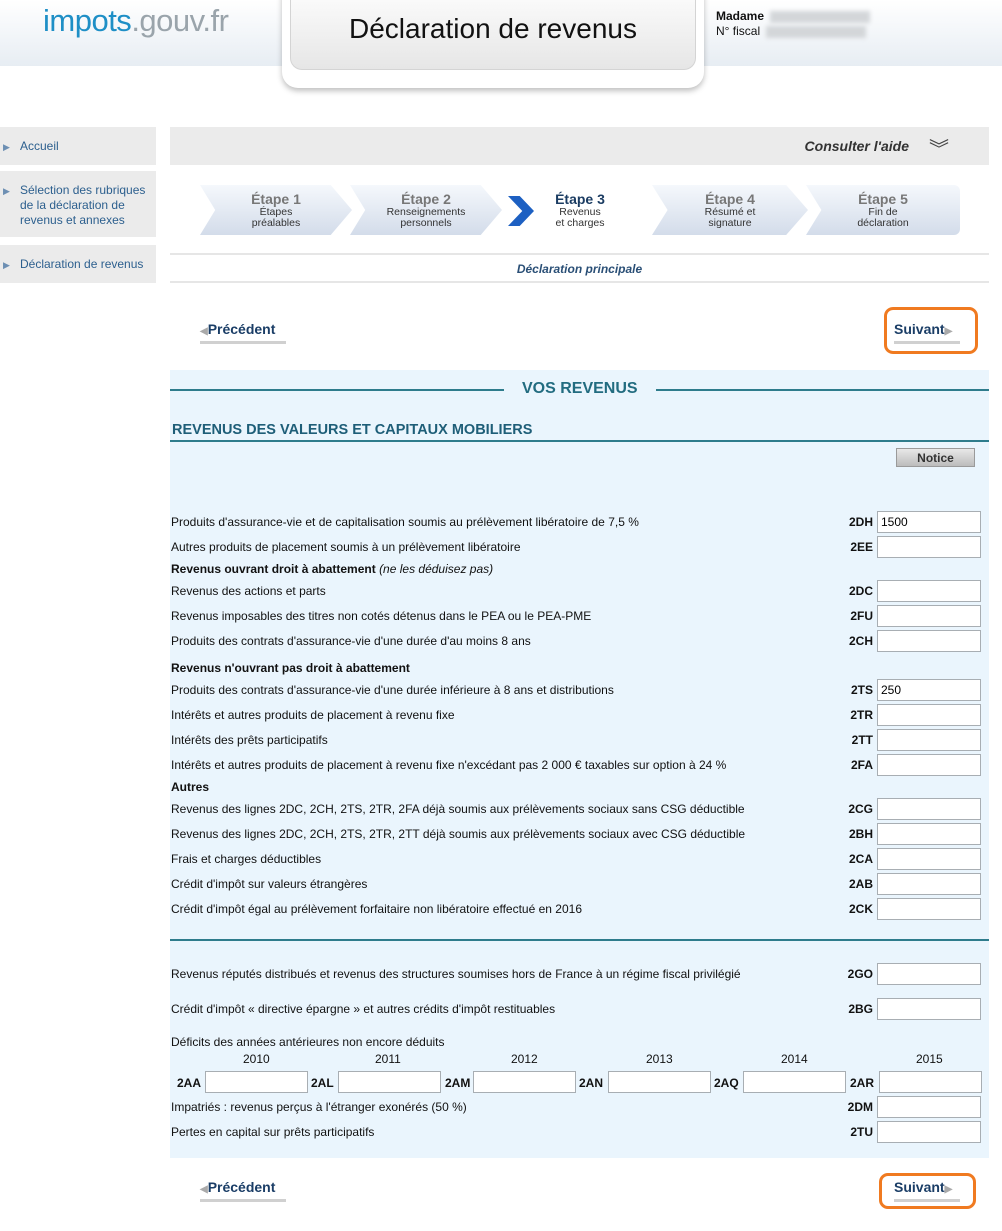 Image resolution: width=1002 pixels, height=1231 pixels. What do you see at coordinates (730, 210) in the screenshot?
I see `step-4: Étape 4 Résumé et signature` at bounding box center [730, 210].